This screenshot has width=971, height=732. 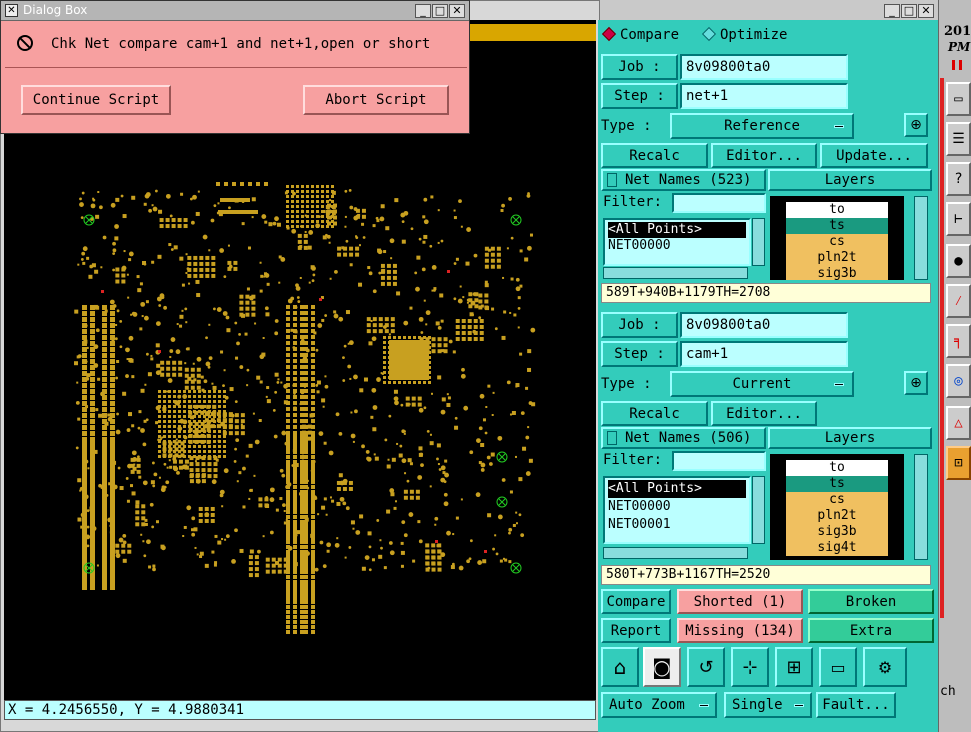 I want to click on main-maximize-icon: □, so click(x=909, y=11).